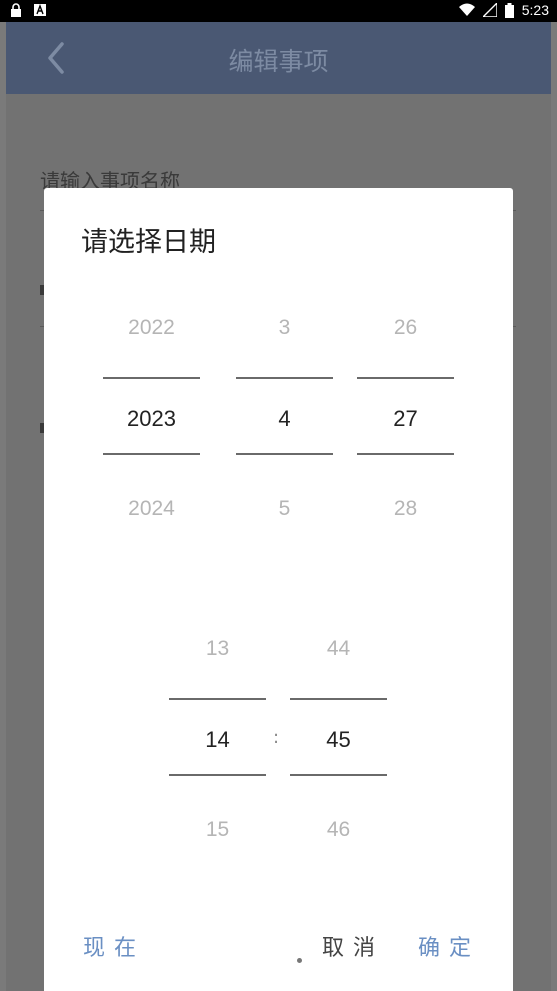 The width and height of the screenshot is (557, 991). What do you see at coordinates (278, 61) in the screenshot?
I see `page-title: 编辑事项` at bounding box center [278, 61].